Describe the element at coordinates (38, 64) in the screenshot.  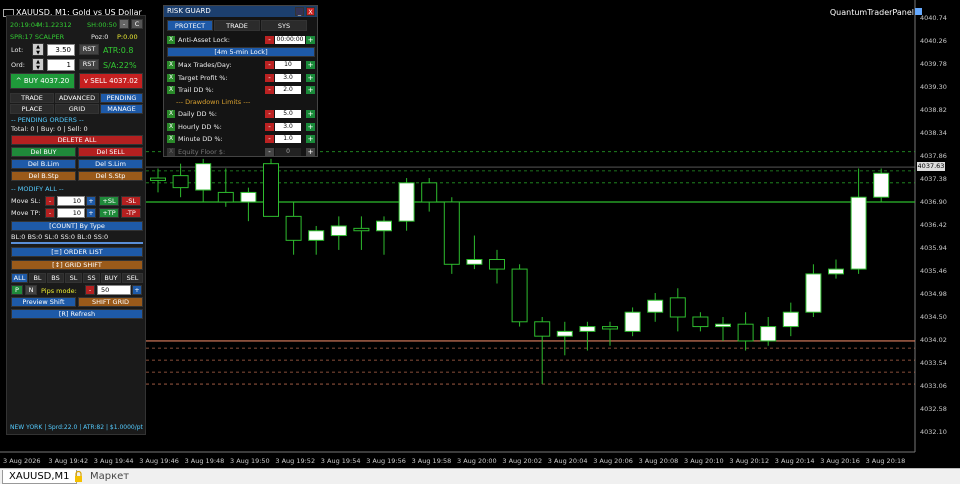
I see `ord-stepper: ▲ ▼` at that location.